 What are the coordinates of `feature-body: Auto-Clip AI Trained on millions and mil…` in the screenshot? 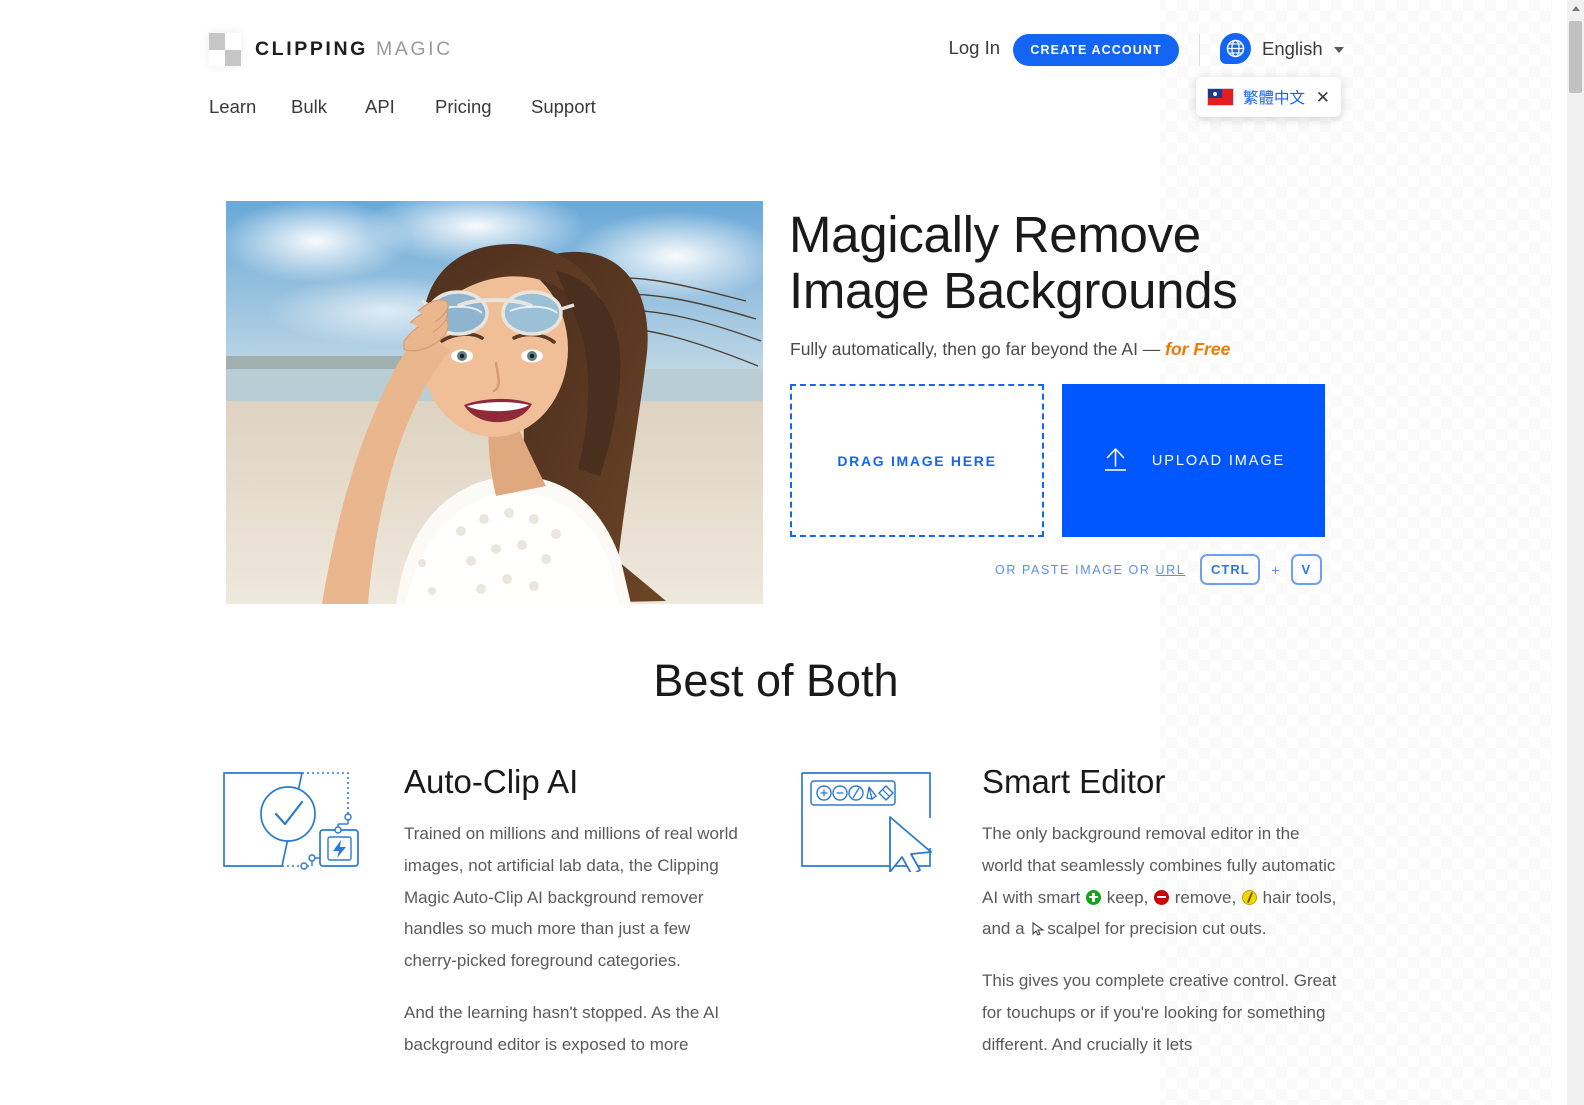 It's located at (574, 911).